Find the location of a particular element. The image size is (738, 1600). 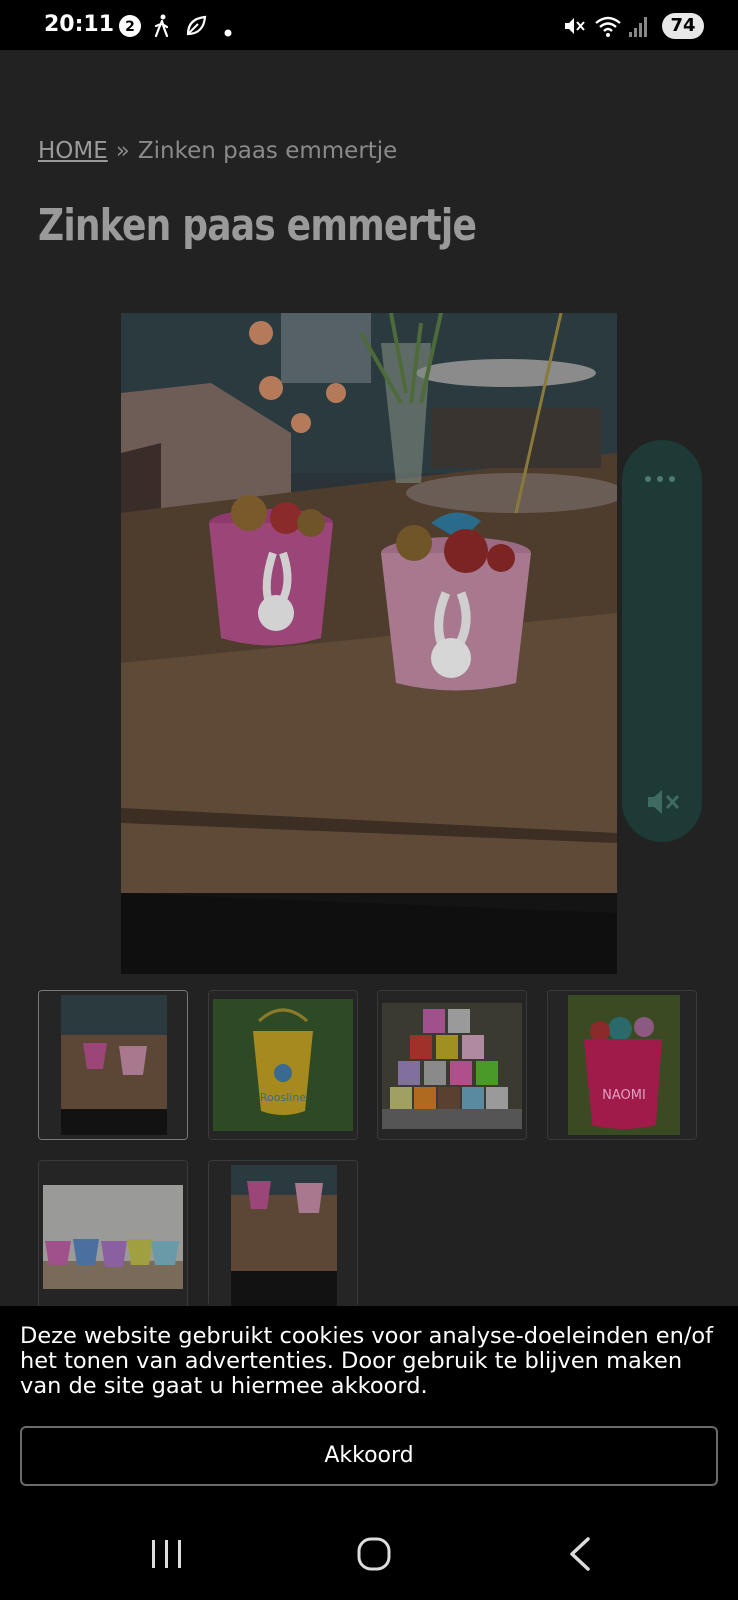

more-icon is located at coordinates (662, 476).